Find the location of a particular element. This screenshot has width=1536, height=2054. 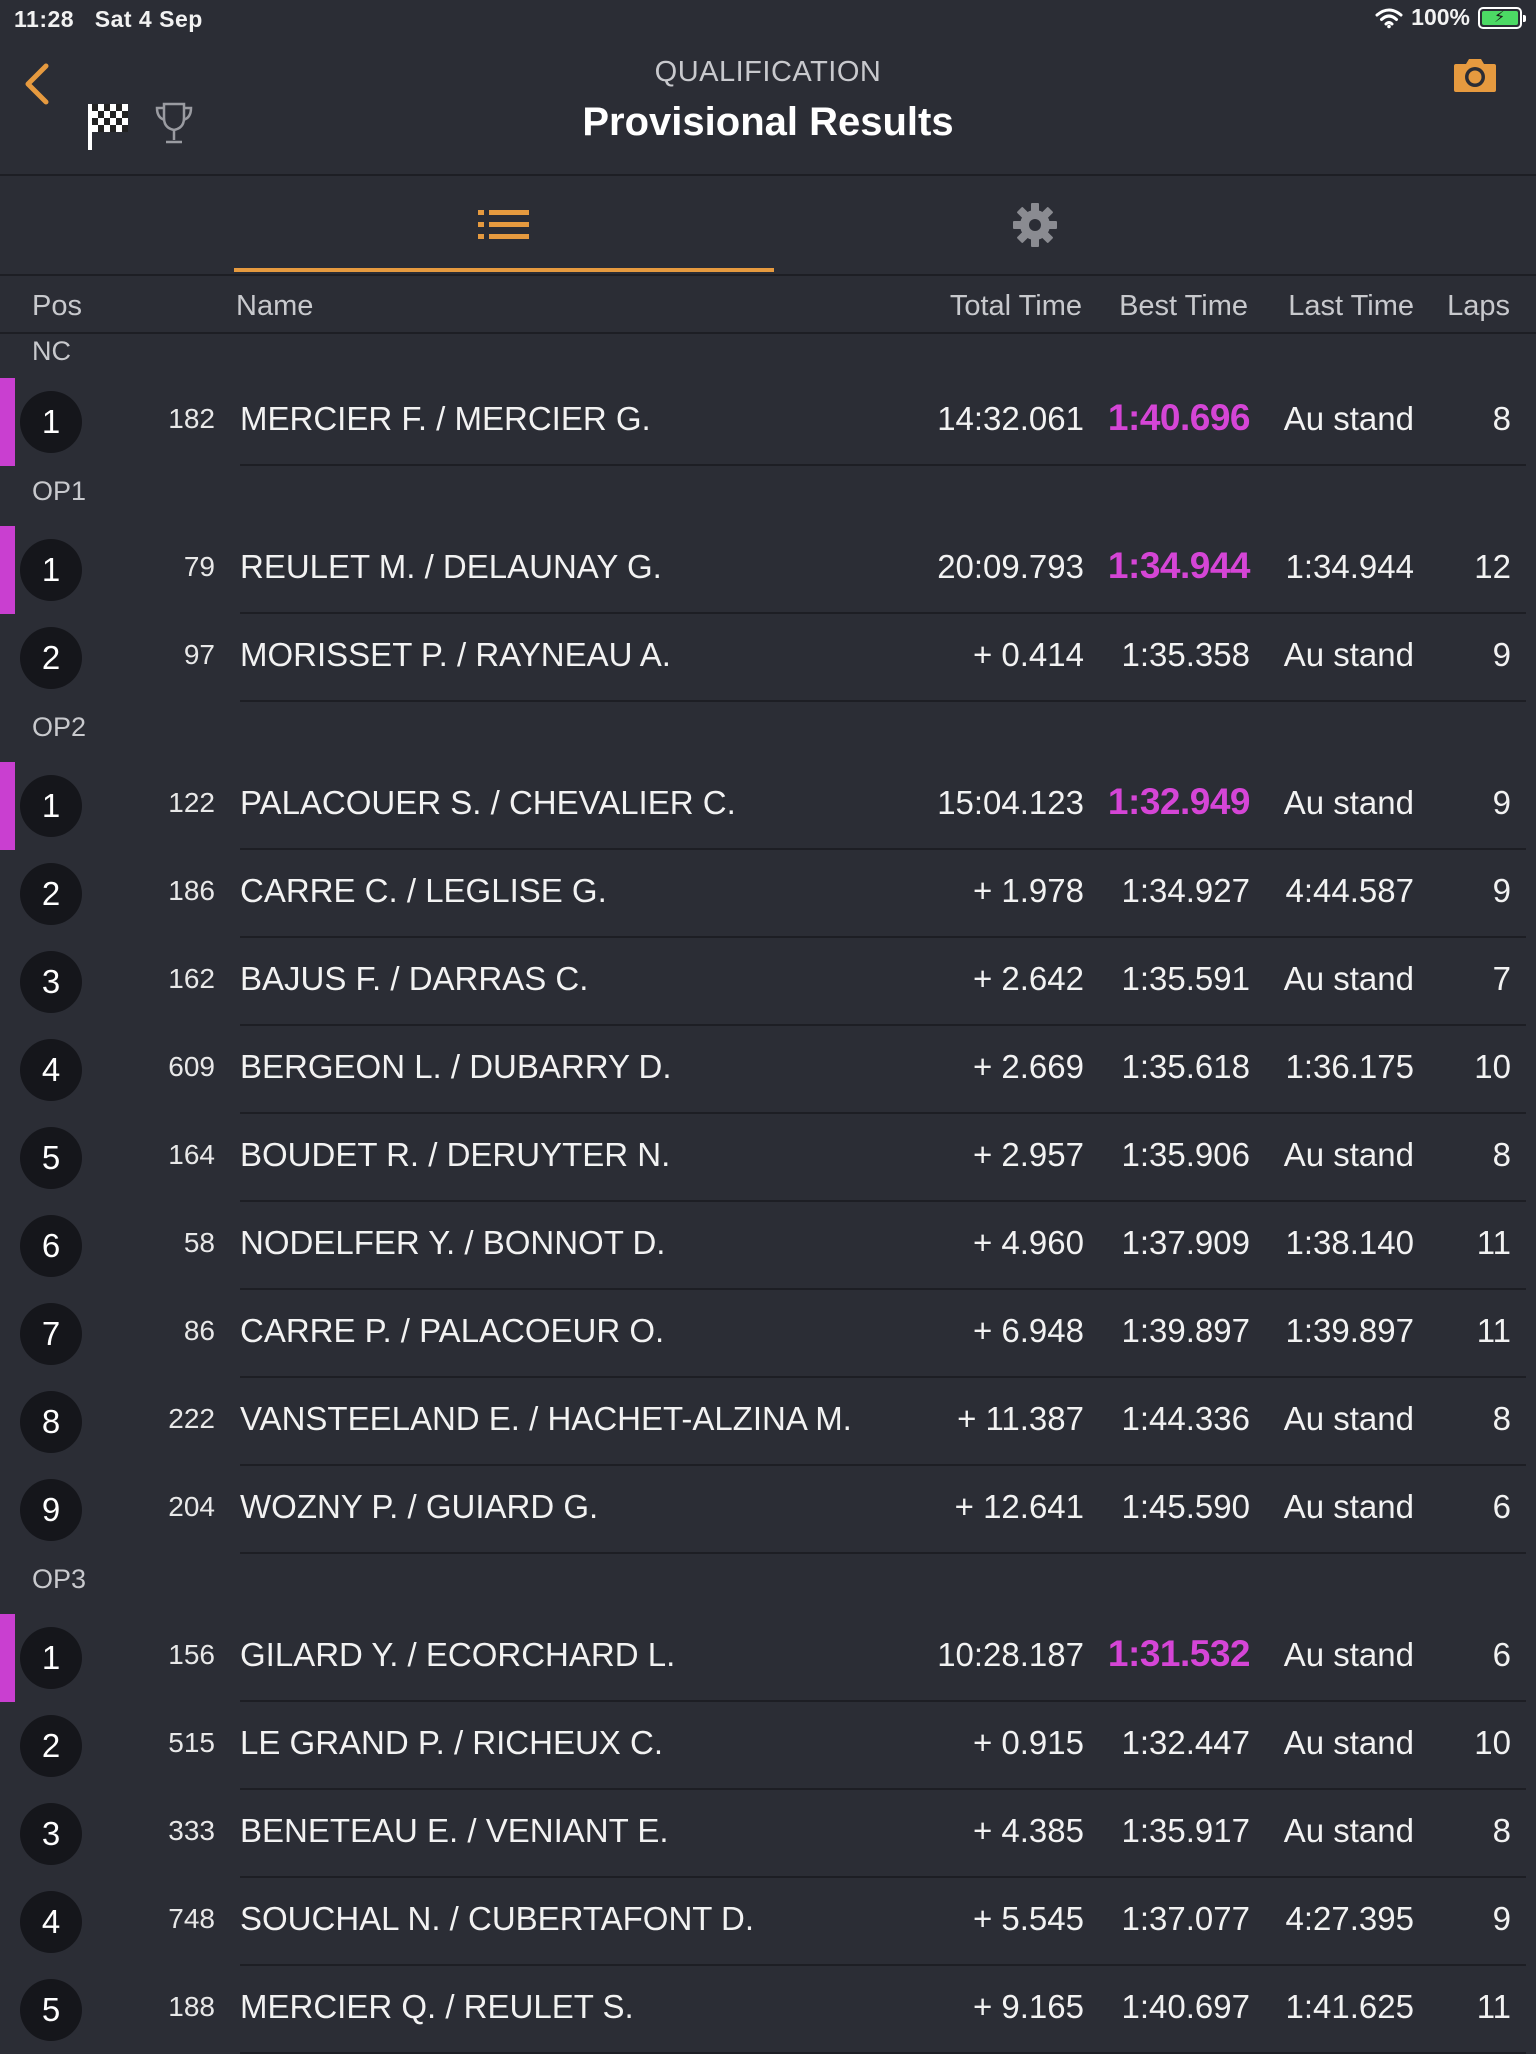

driver-names: MERCIER Q. / REULET S. is located at coordinates (437, 2006).